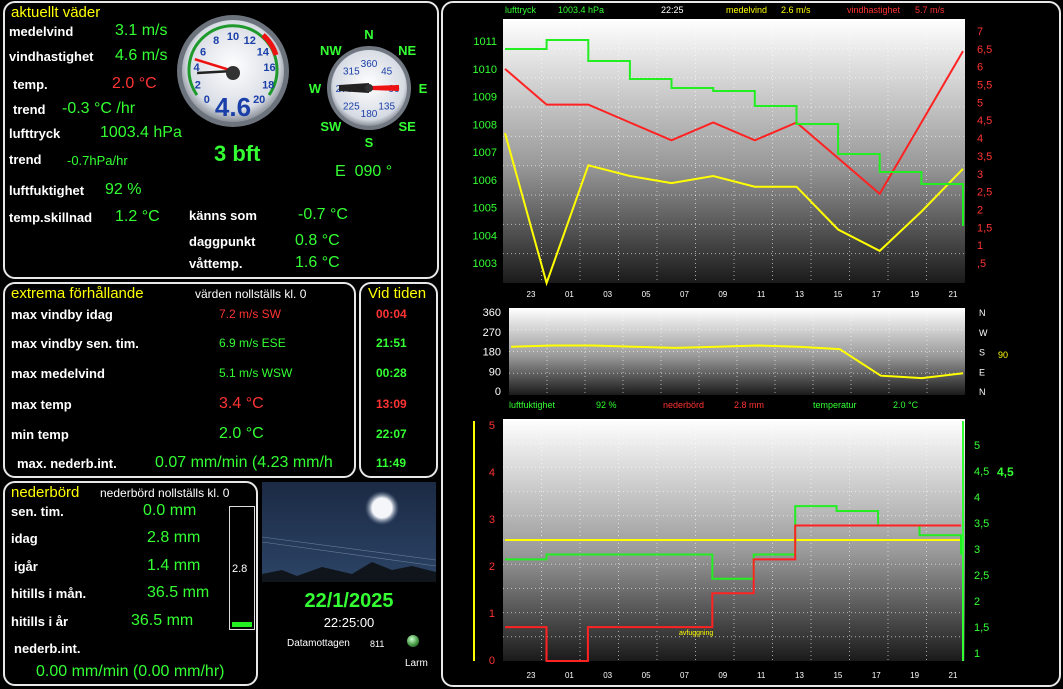 The height and width of the screenshot is (689, 1063). I want to click on extreme-time: 00:28, so click(391, 373).